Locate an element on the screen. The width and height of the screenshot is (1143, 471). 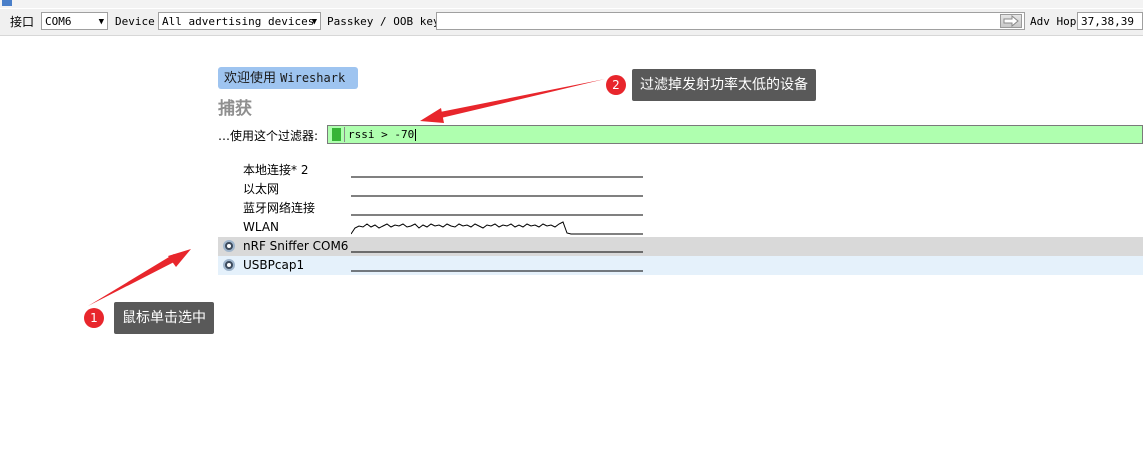
annotation-badge-1: 1 is located at coordinates (94, 318).